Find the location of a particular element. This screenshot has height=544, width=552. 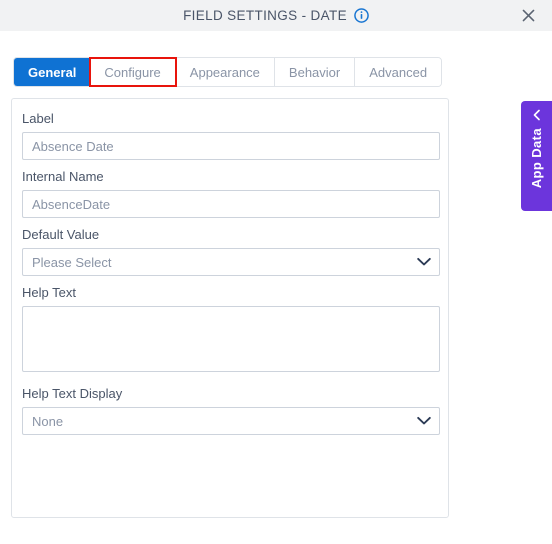

internal-name-field-group: Internal Name is located at coordinates (231, 193).